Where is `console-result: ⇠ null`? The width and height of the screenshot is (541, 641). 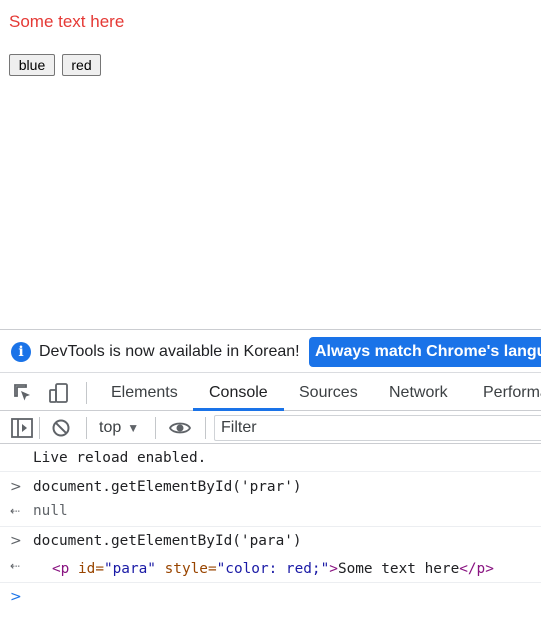 console-result: ⇠ null is located at coordinates (270, 512).